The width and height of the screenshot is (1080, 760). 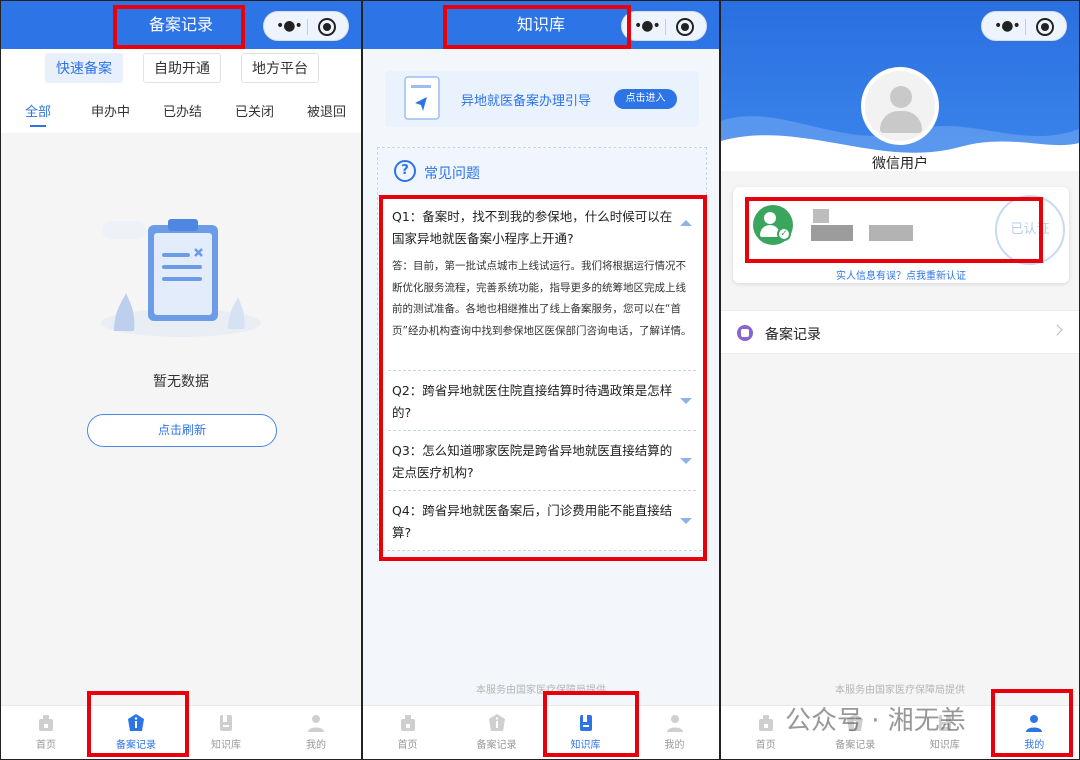 I want to click on user-nickname: 微信用户, so click(x=900, y=164).